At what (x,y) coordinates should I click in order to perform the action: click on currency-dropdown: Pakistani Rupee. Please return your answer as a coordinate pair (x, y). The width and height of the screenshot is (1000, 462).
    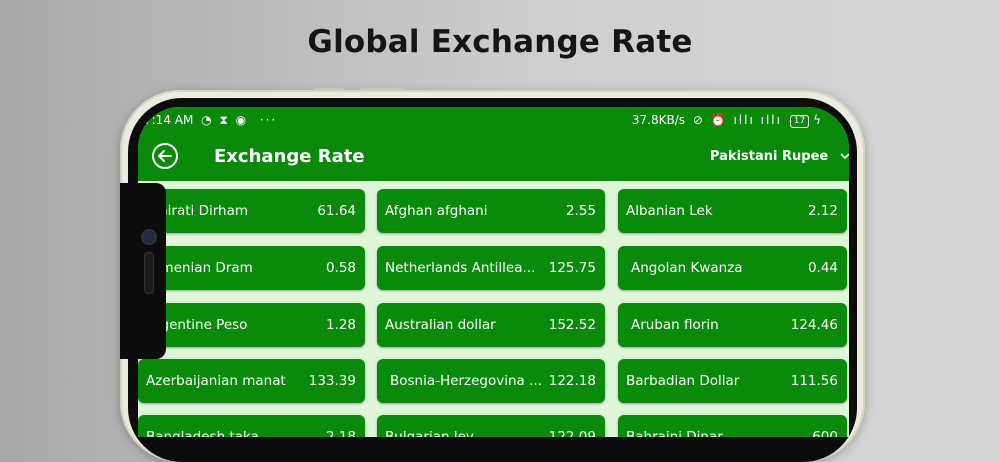
    Looking at the image, I should click on (769, 156).